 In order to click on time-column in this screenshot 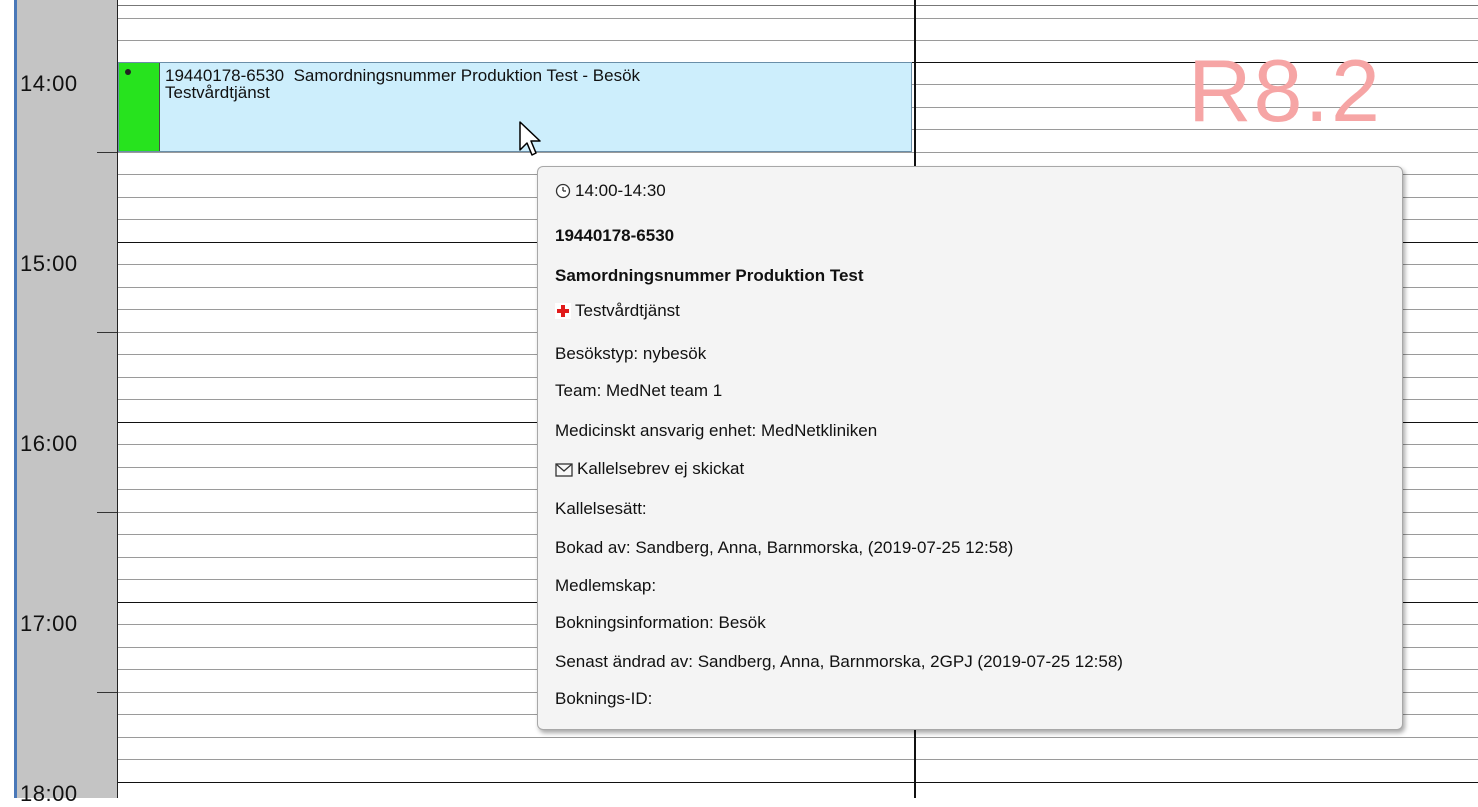, I will do `click(67, 399)`.